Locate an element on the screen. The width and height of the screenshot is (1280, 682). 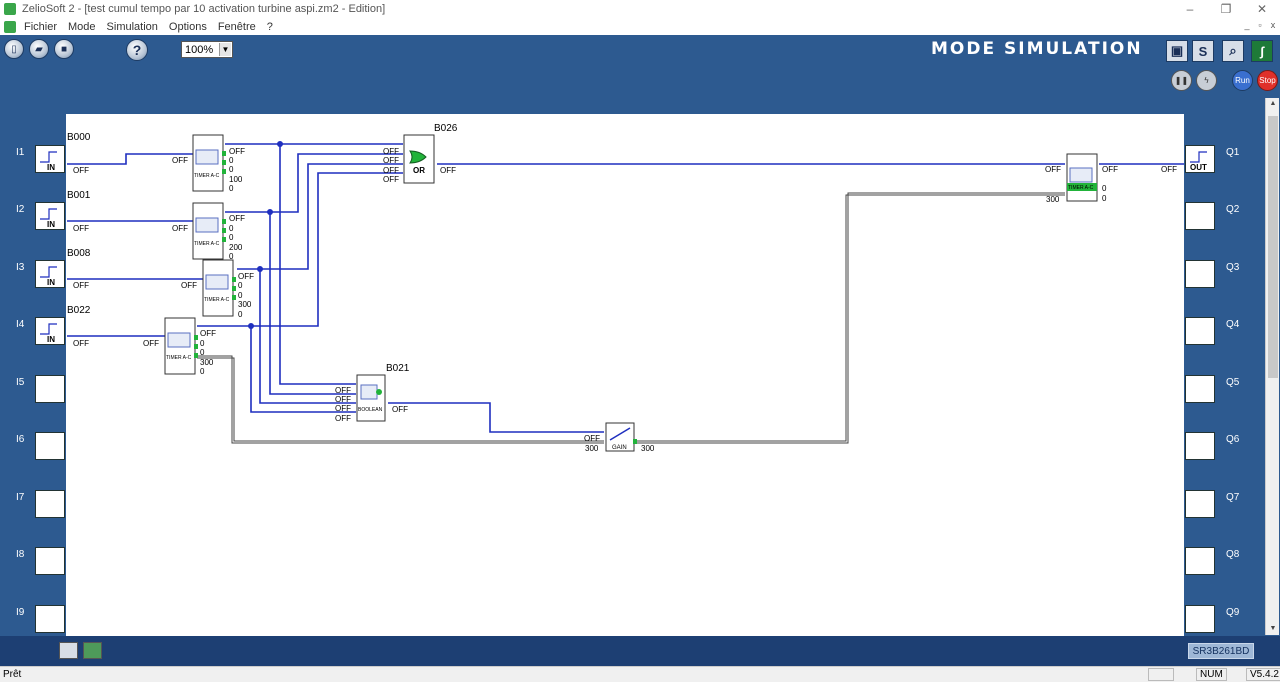
scroll-up-icon: ▲ is located at coordinates (1273, 104).